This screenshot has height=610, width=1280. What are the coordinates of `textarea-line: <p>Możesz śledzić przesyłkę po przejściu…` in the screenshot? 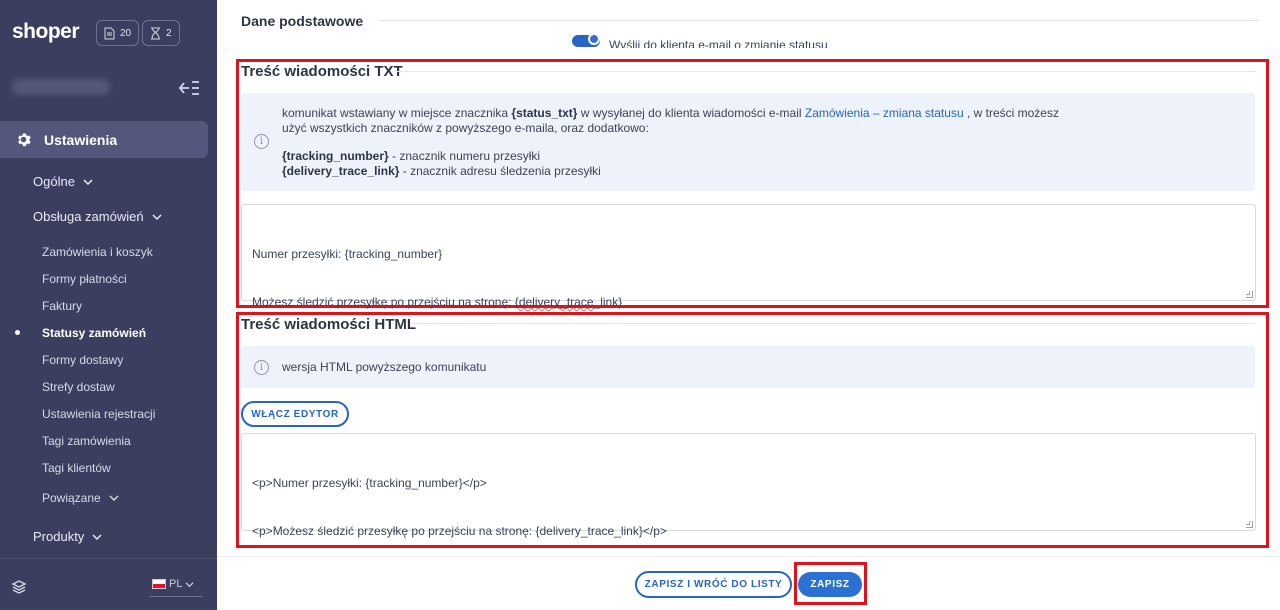 It's located at (459, 531).